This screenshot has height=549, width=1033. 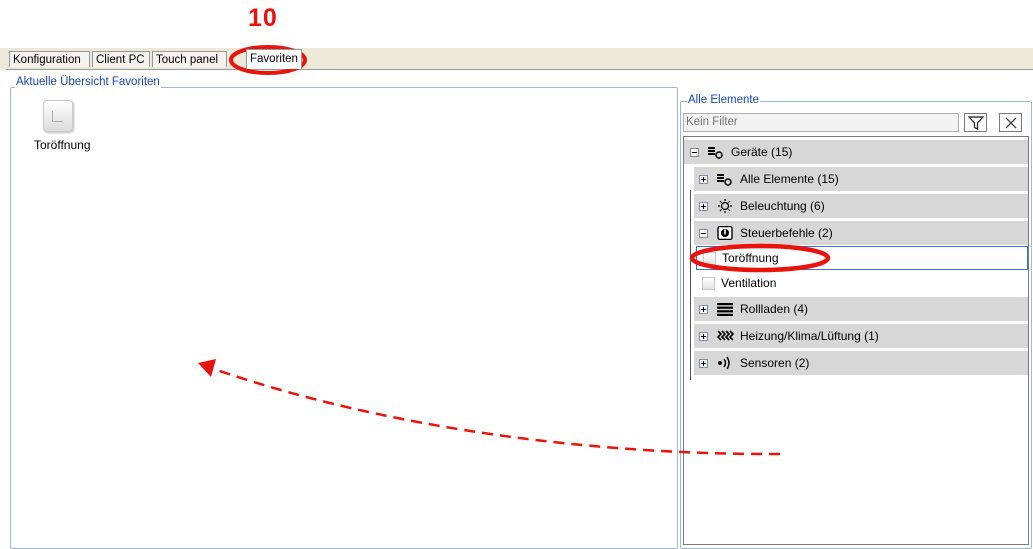 I want to click on tab-favoriten: Favoriten, so click(x=274, y=59).